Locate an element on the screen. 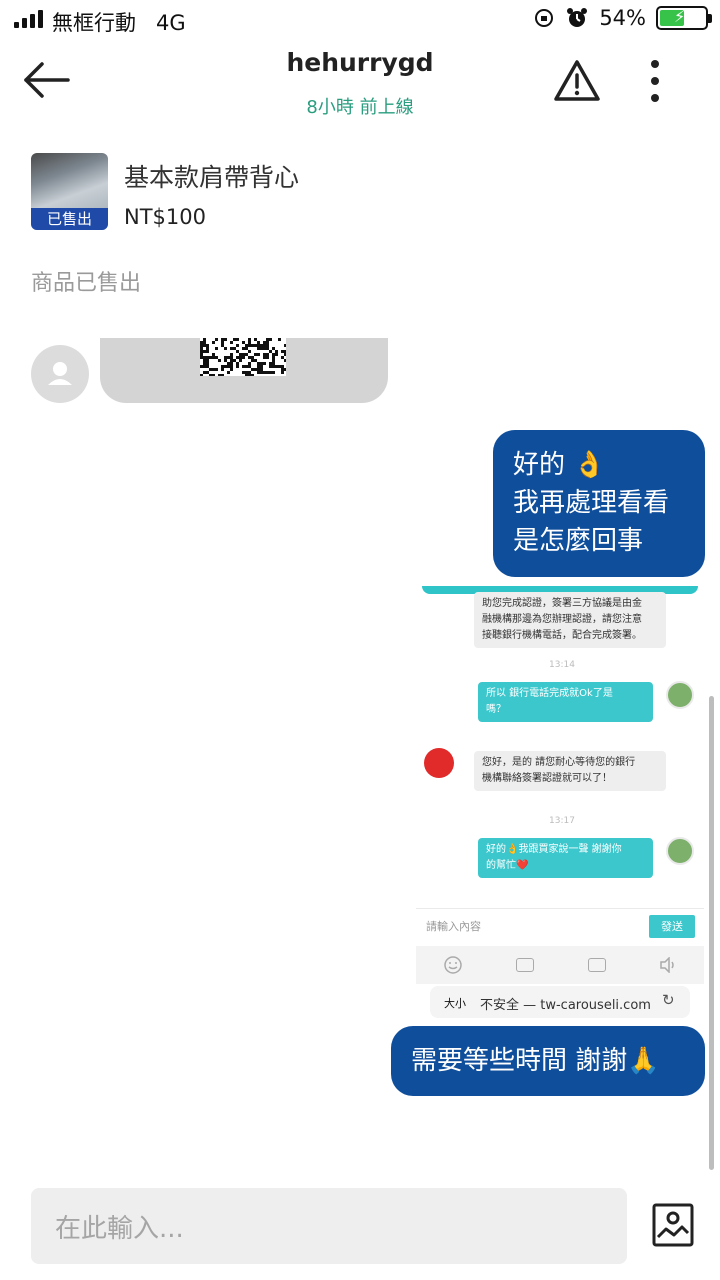  report-warning-icon is located at coordinates (577, 81).